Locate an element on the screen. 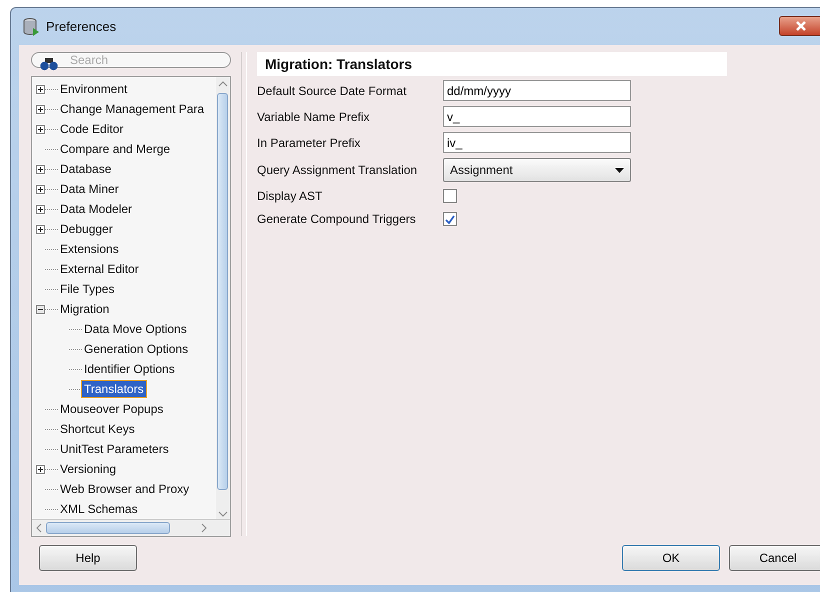 Image resolution: width=820 pixels, height=592 pixels. tree-item: Environment is located at coordinates (94, 89).